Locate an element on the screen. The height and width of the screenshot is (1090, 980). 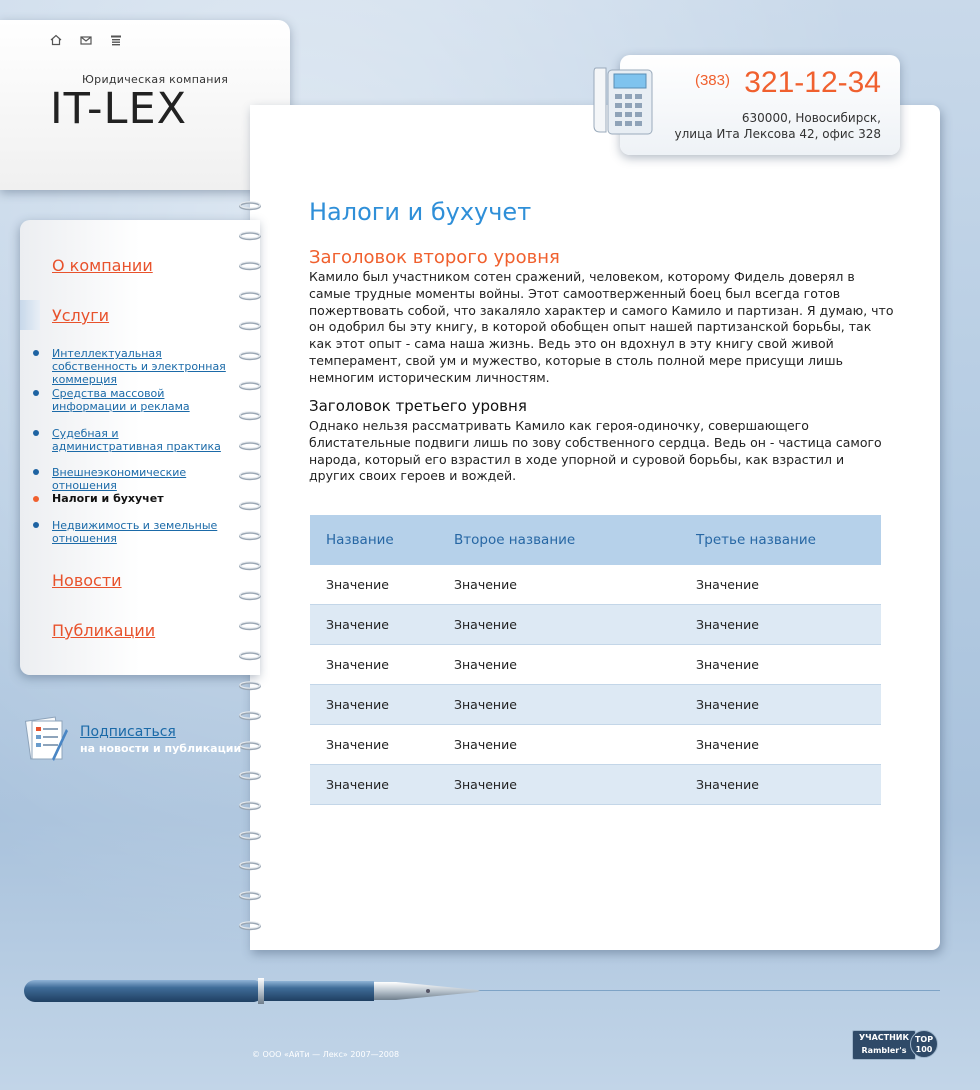
address-line-2: улица Ита Лексова 42, офис 328 is located at coordinates (778, 134).